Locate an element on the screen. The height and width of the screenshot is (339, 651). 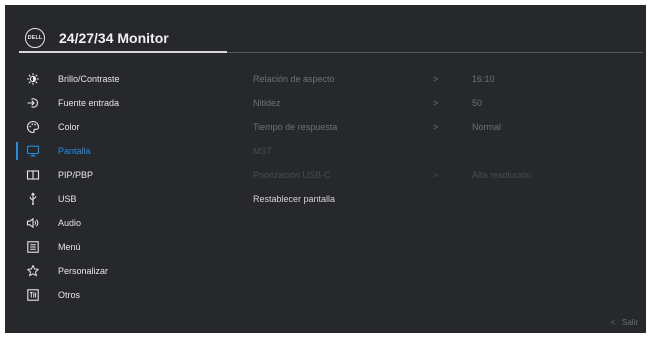
submenu-item-label: Priorización USB-C is located at coordinates (292, 175).